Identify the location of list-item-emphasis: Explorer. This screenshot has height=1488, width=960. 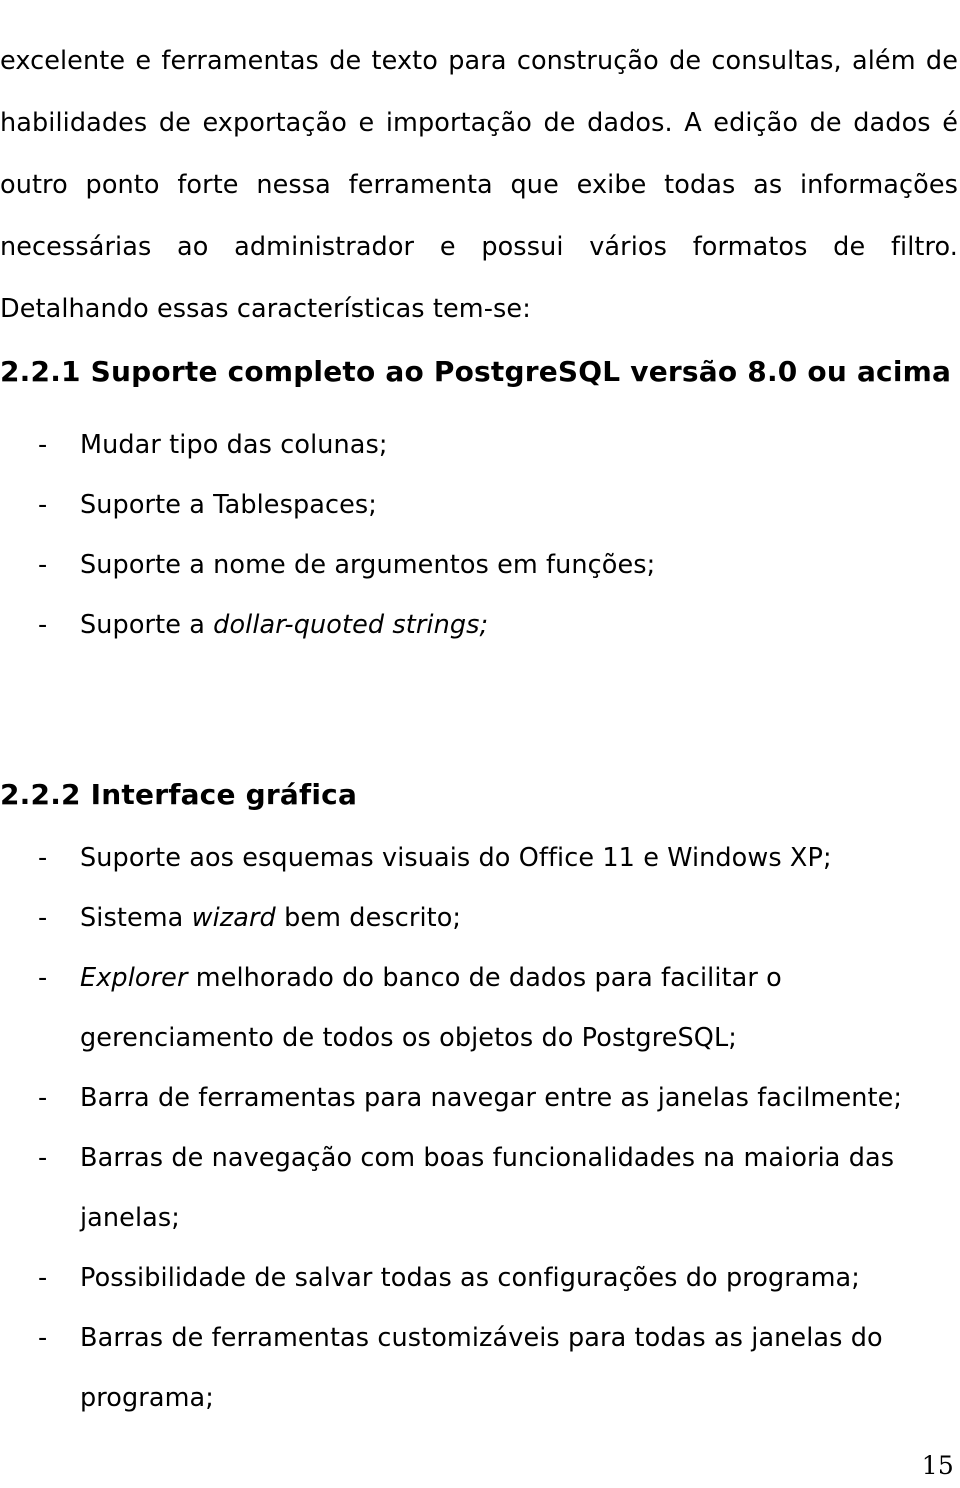
(134, 978).